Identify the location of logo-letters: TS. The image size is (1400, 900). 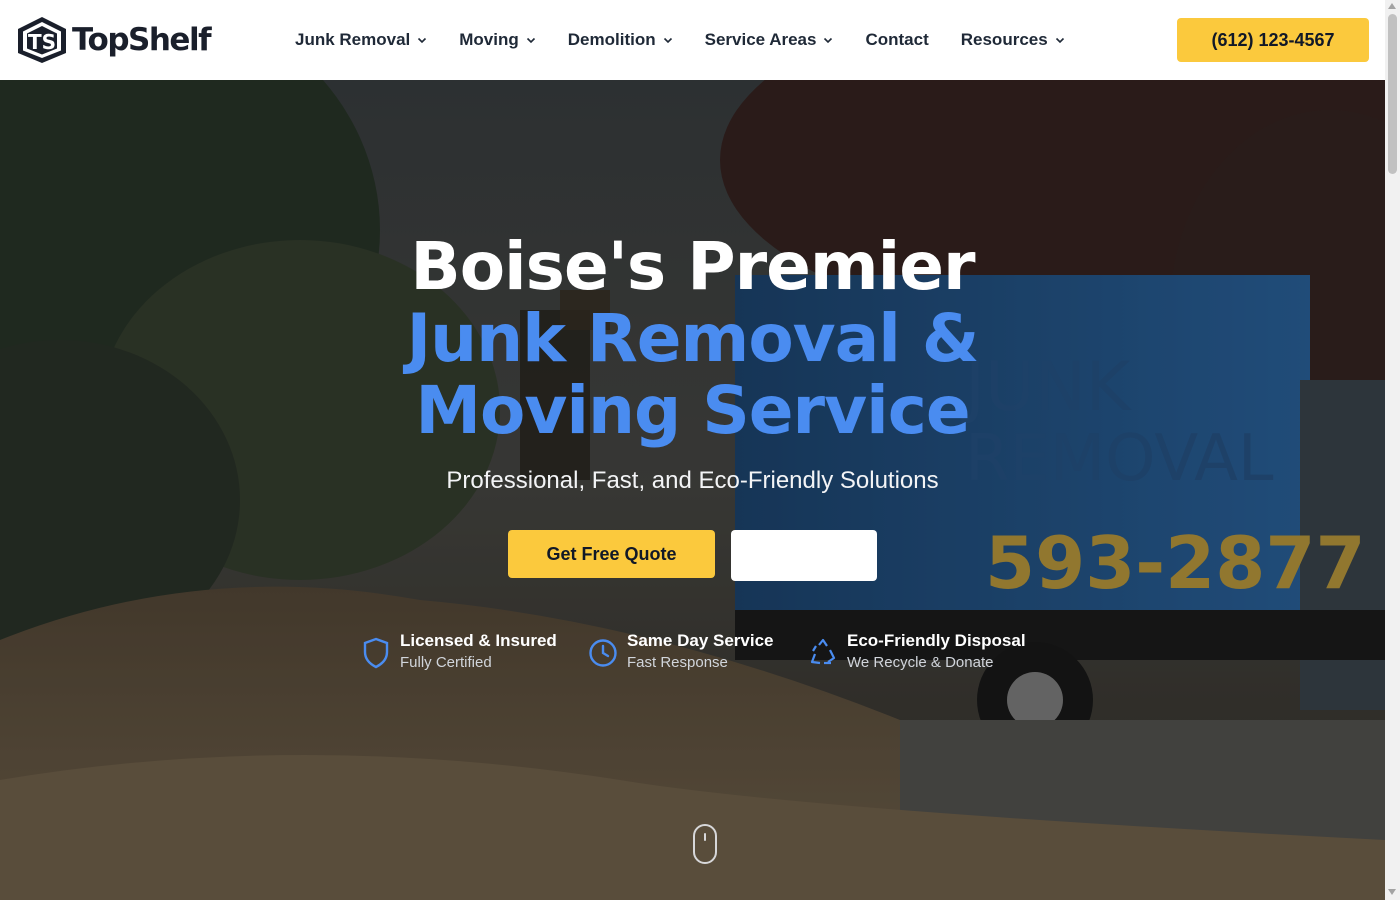
(42, 42).